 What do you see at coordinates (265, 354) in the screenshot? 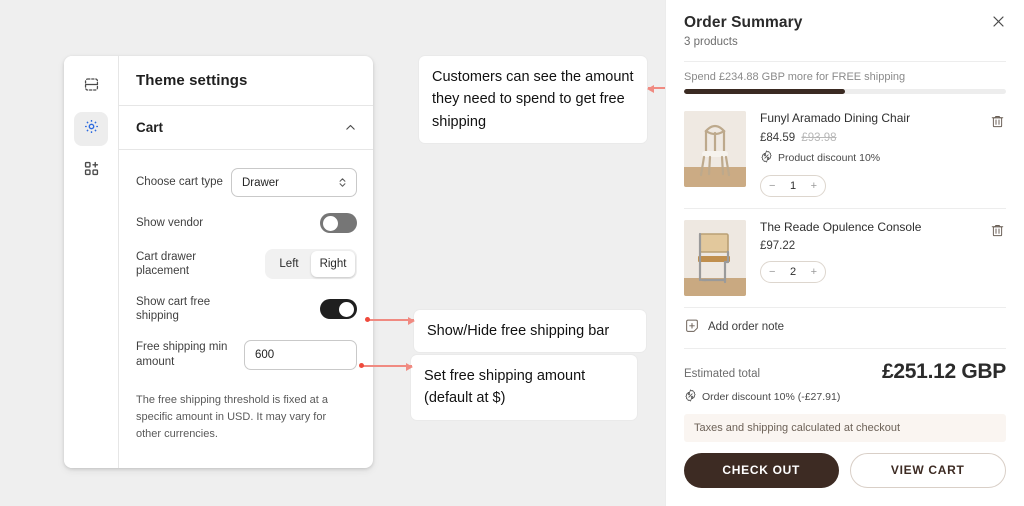
I see `free-shipping-min-value: 600` at bounding box center [265, 354].